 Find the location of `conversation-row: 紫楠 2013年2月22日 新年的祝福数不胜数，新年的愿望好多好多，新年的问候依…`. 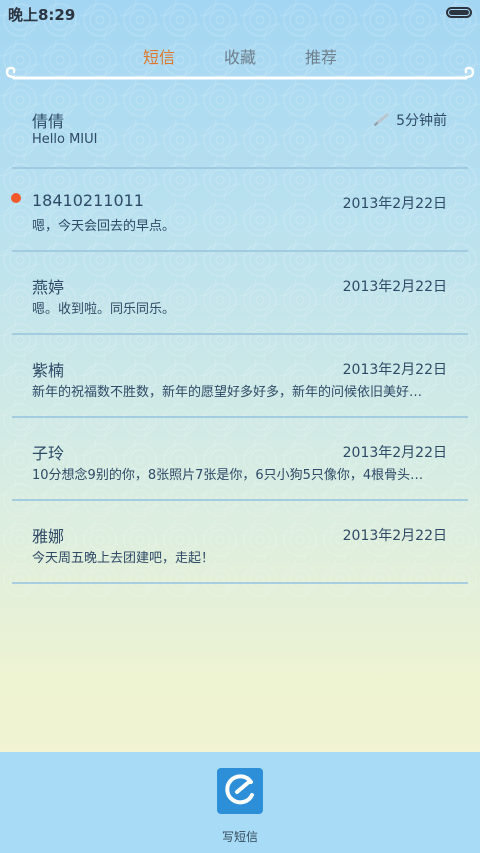

conversation-row: 紫楠 2013年2月22日 新年的祝福数不胜数，新年的愿望好多好多，新年的问候依… is located at coordinates (240, 376).